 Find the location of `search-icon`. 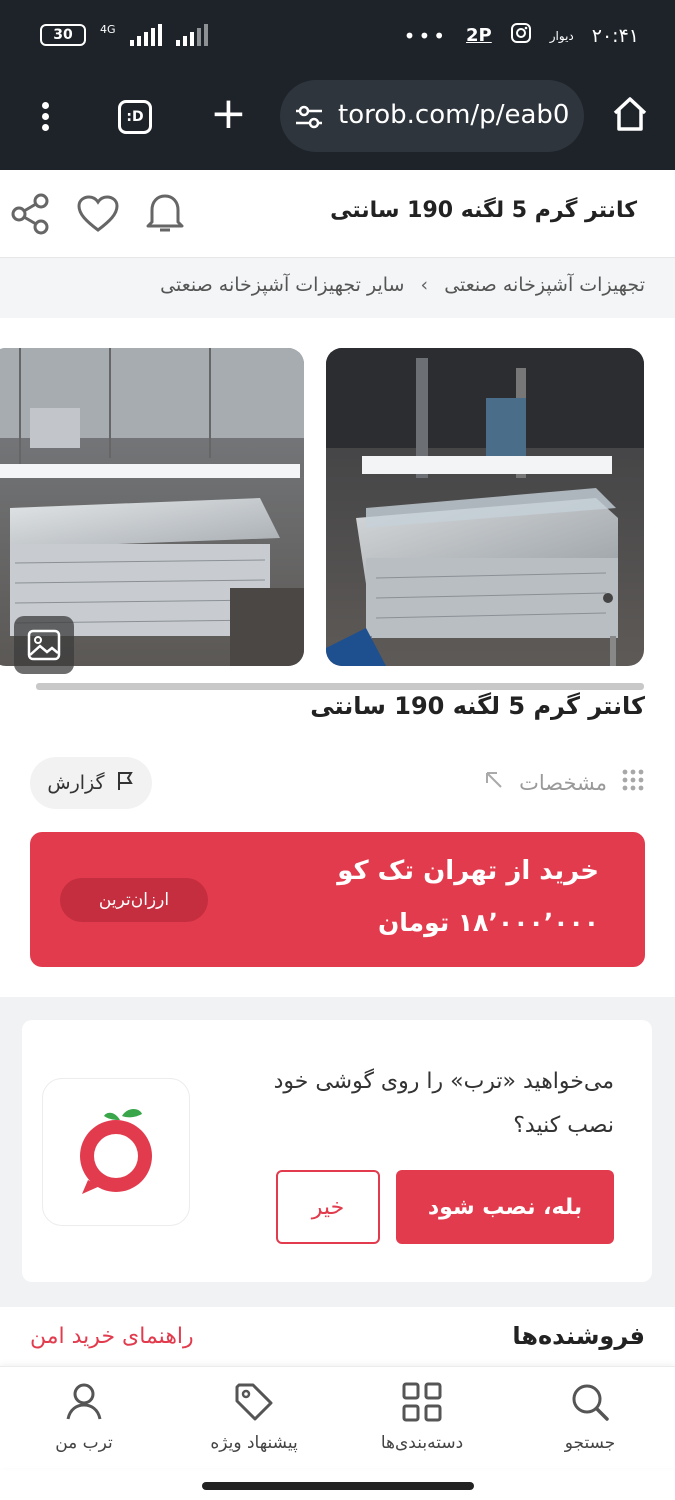

search-icon is located at coordinates (590, 1405).